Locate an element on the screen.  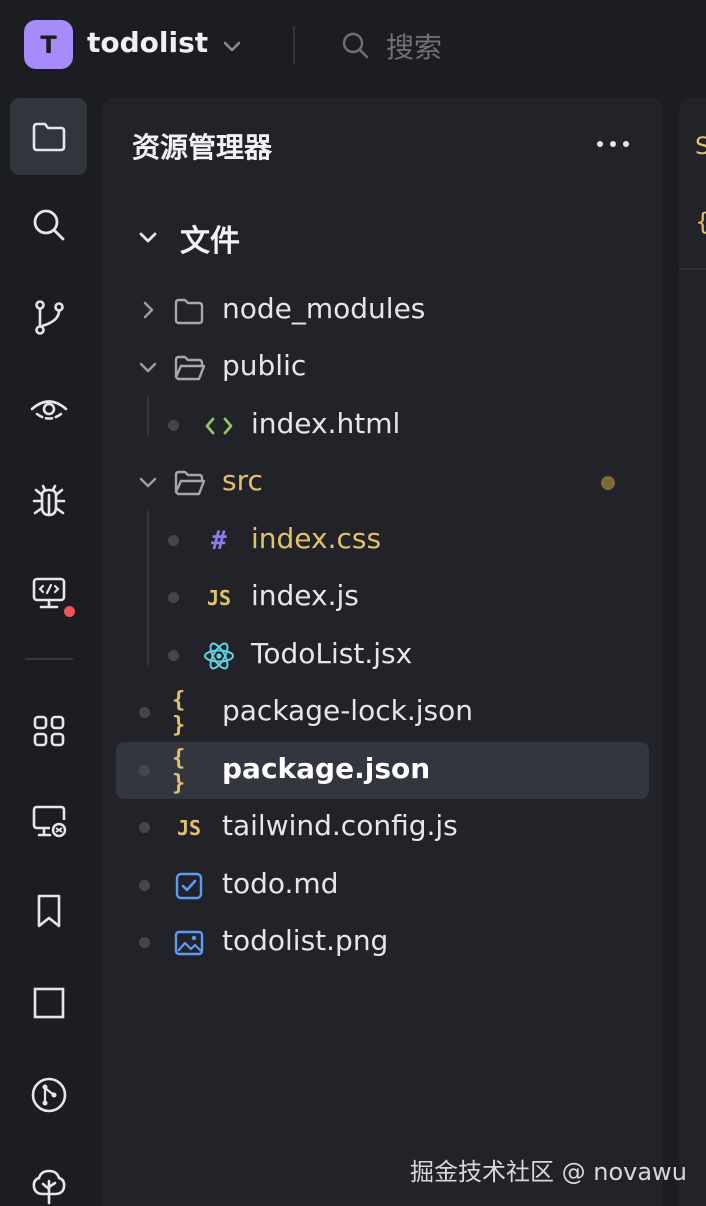
explorer-title: 资源管理器 is located at coordinates (202, 147).